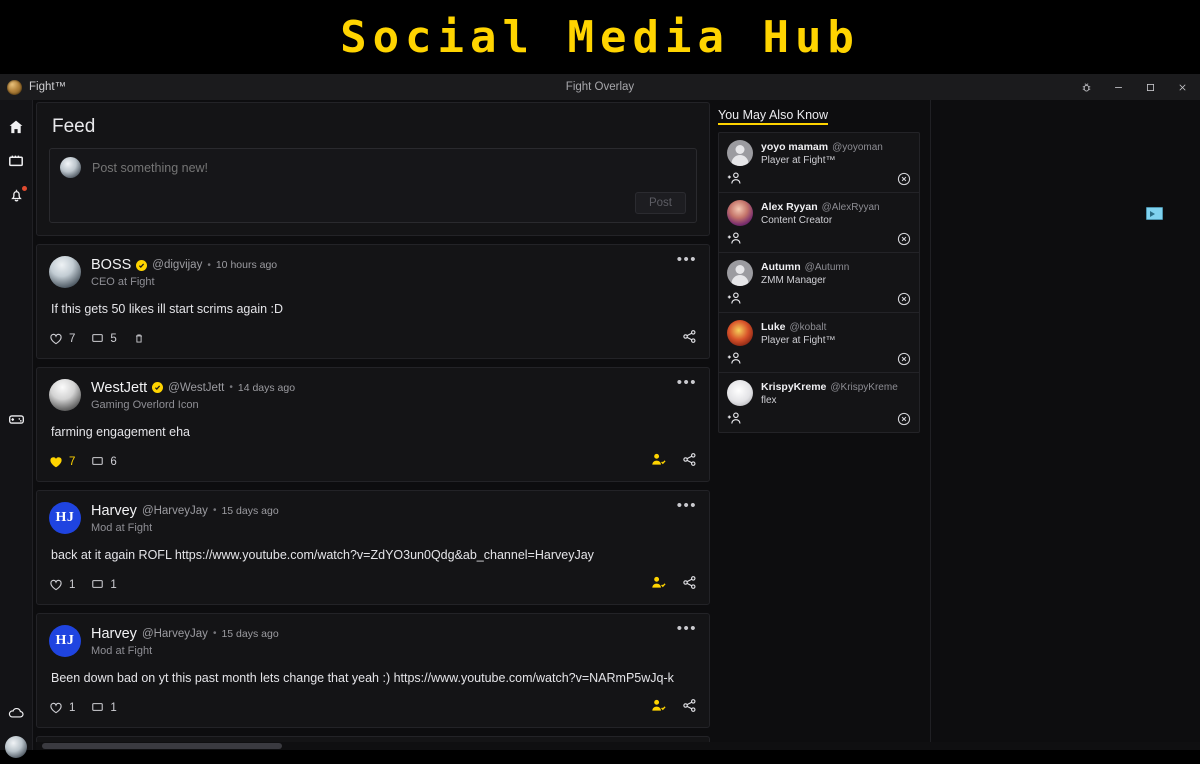  Describe the element at coordinates (1118, 87) in the screenshot. I see `minimize-button` at that location.